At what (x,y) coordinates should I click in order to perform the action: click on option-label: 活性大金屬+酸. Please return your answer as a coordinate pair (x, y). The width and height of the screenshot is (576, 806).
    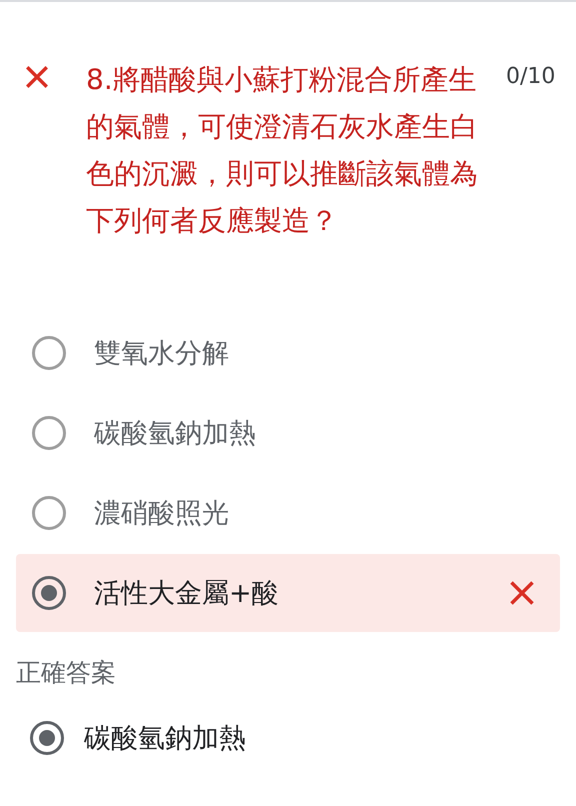
    Looking at the image, I should click on (186, 594).